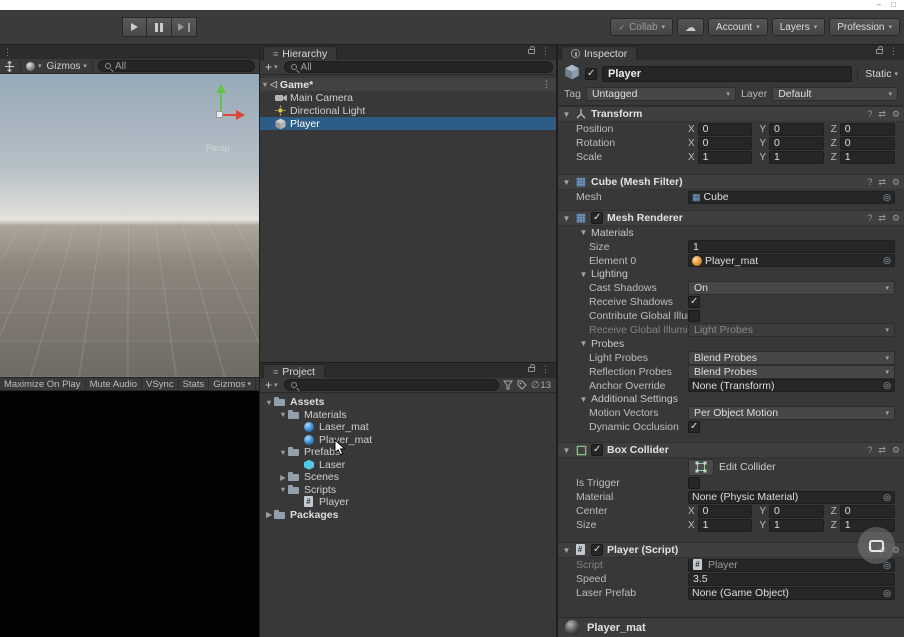 This screenshot has height=637, width=904. Describe the element at coordinates (694, 302) in the screenshot. I see `receive-shadows-checkbox` at that location.